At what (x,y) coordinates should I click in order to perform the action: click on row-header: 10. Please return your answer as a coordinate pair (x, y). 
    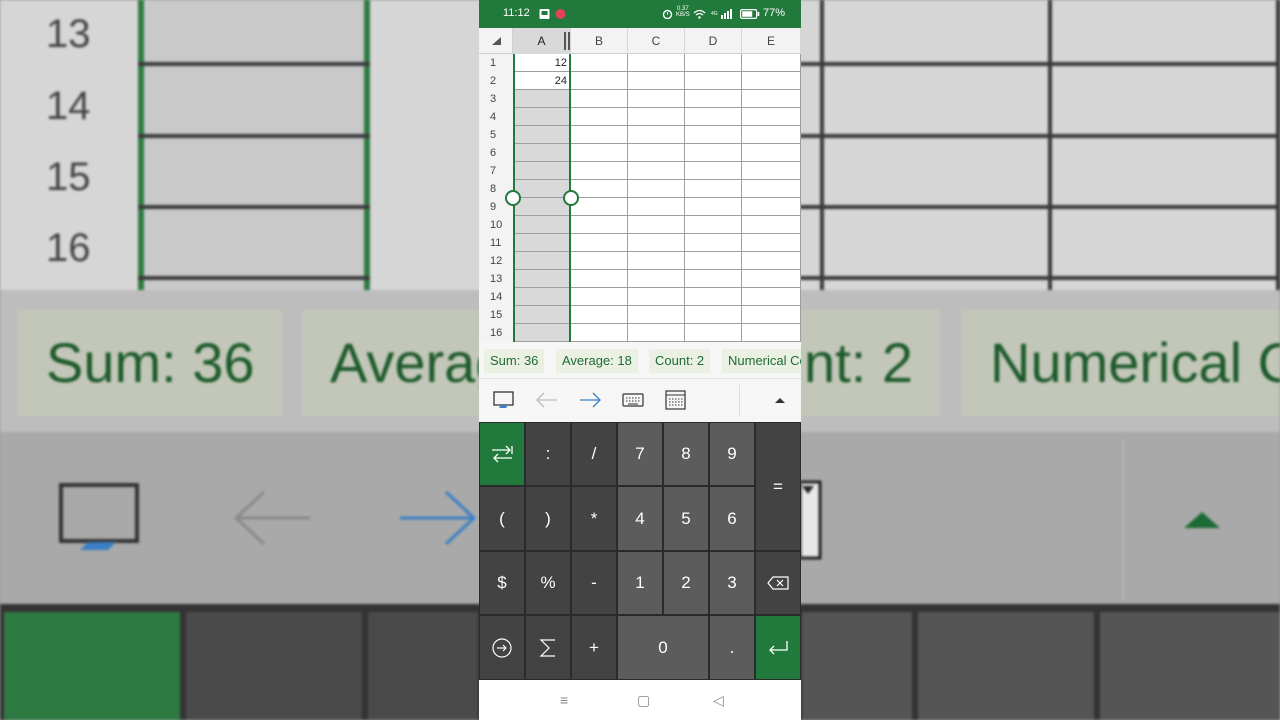
    Looking at the image, I should click on (496, 225).